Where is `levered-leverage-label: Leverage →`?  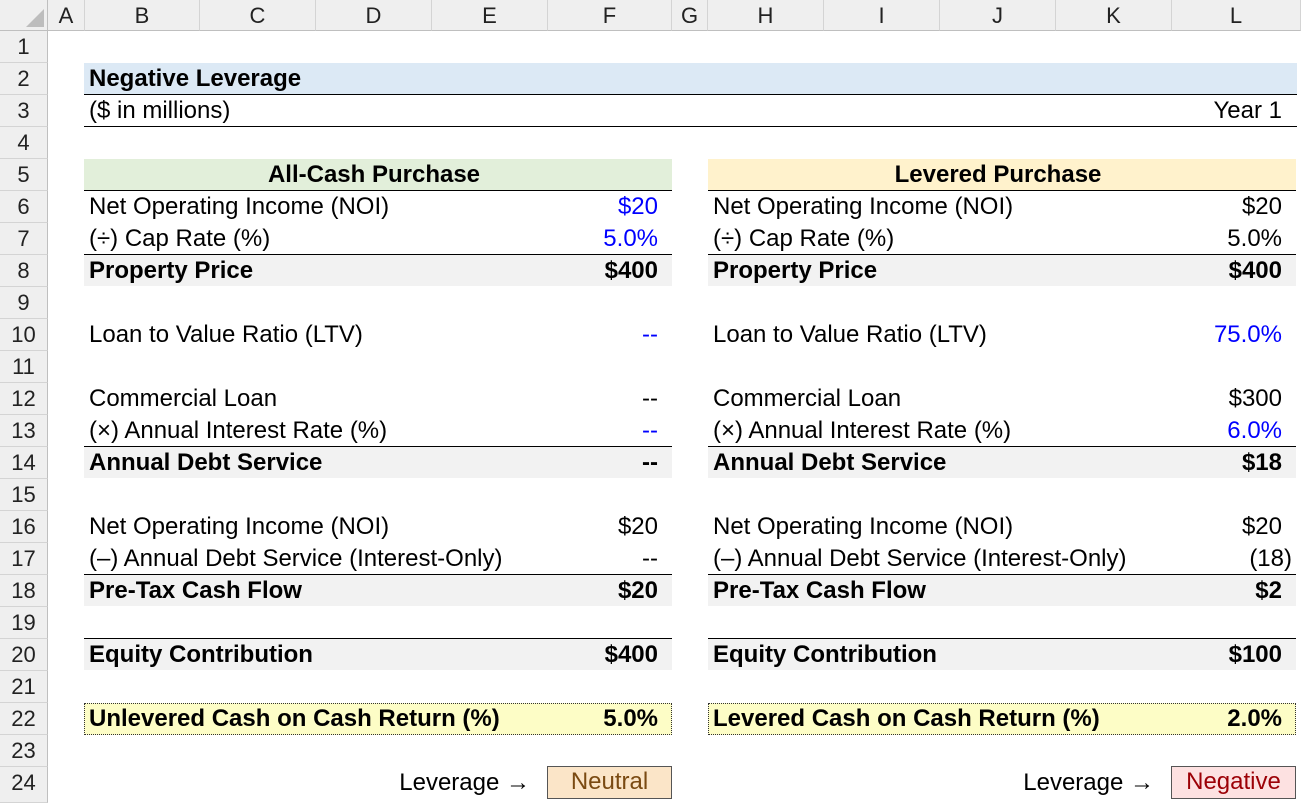
levered-leverage-label: Leverage → is located at coordinates (1054, 783).